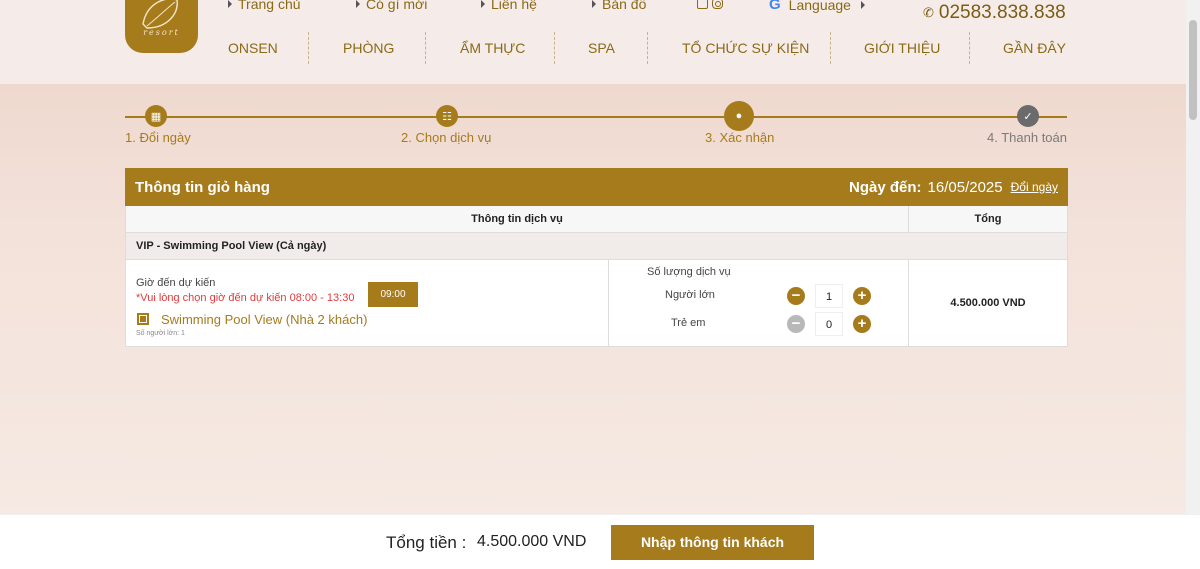 This screenshot has height=569, width=1200. What do you see at coordinates (368, 48) in the screenshot?
I see `nav-item-rooms: PHÒNG` at bounding box center [368, 48].